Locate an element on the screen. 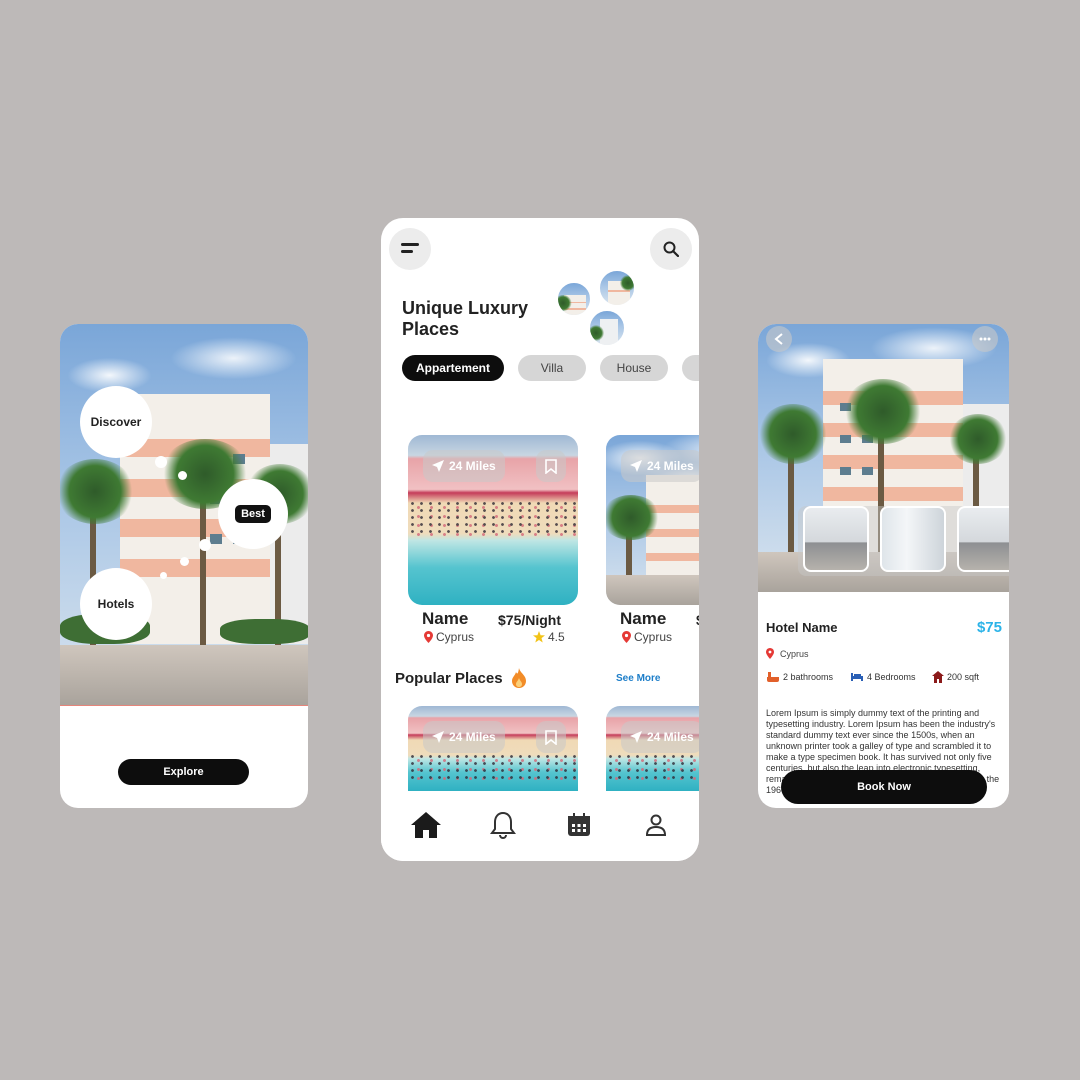 The width and height of the screenshot is (1080, 1080). search-icon is located at coordinates (671, 249).